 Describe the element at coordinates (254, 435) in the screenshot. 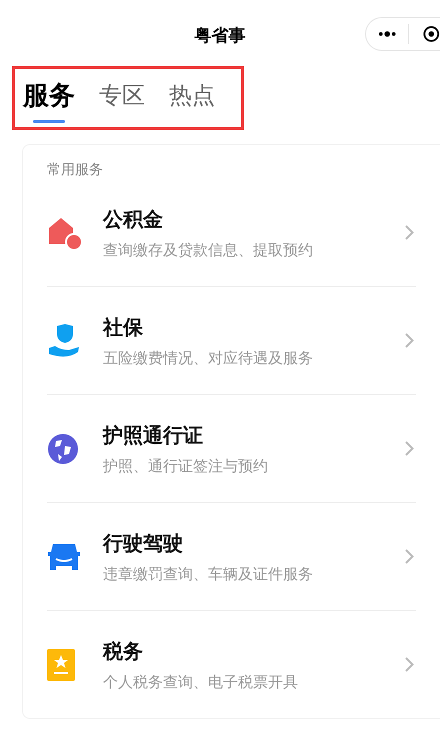

I see `service-title: 护照通行证` at that location.